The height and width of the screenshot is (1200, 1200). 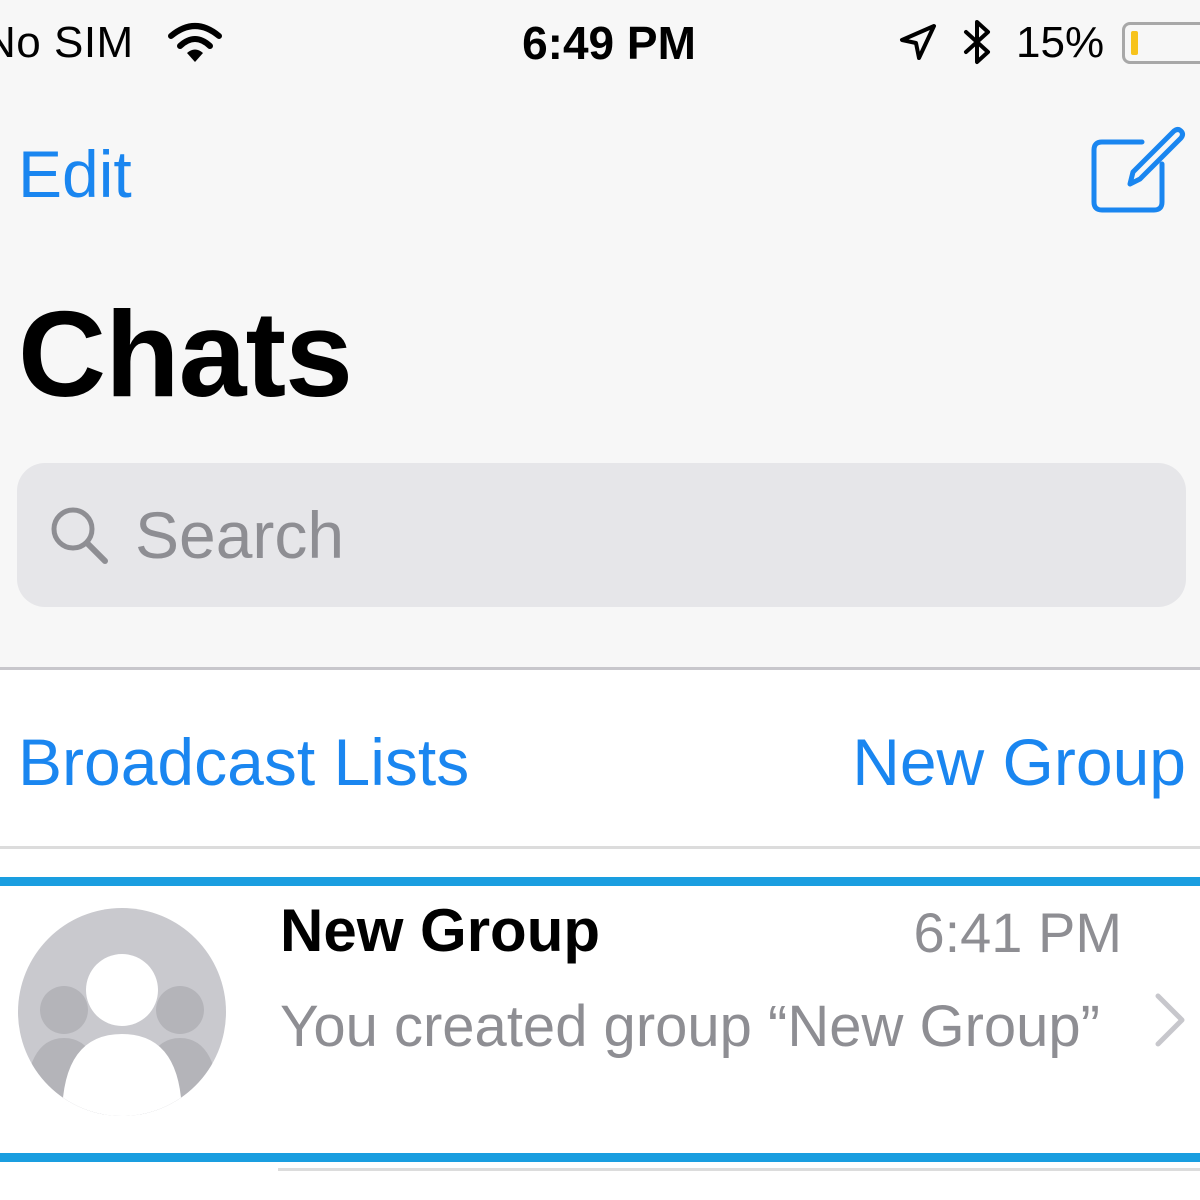 What do you see at coordinates (918, 42) in the screenshot?
I see `location-icon` at bounding box center [918, 42].